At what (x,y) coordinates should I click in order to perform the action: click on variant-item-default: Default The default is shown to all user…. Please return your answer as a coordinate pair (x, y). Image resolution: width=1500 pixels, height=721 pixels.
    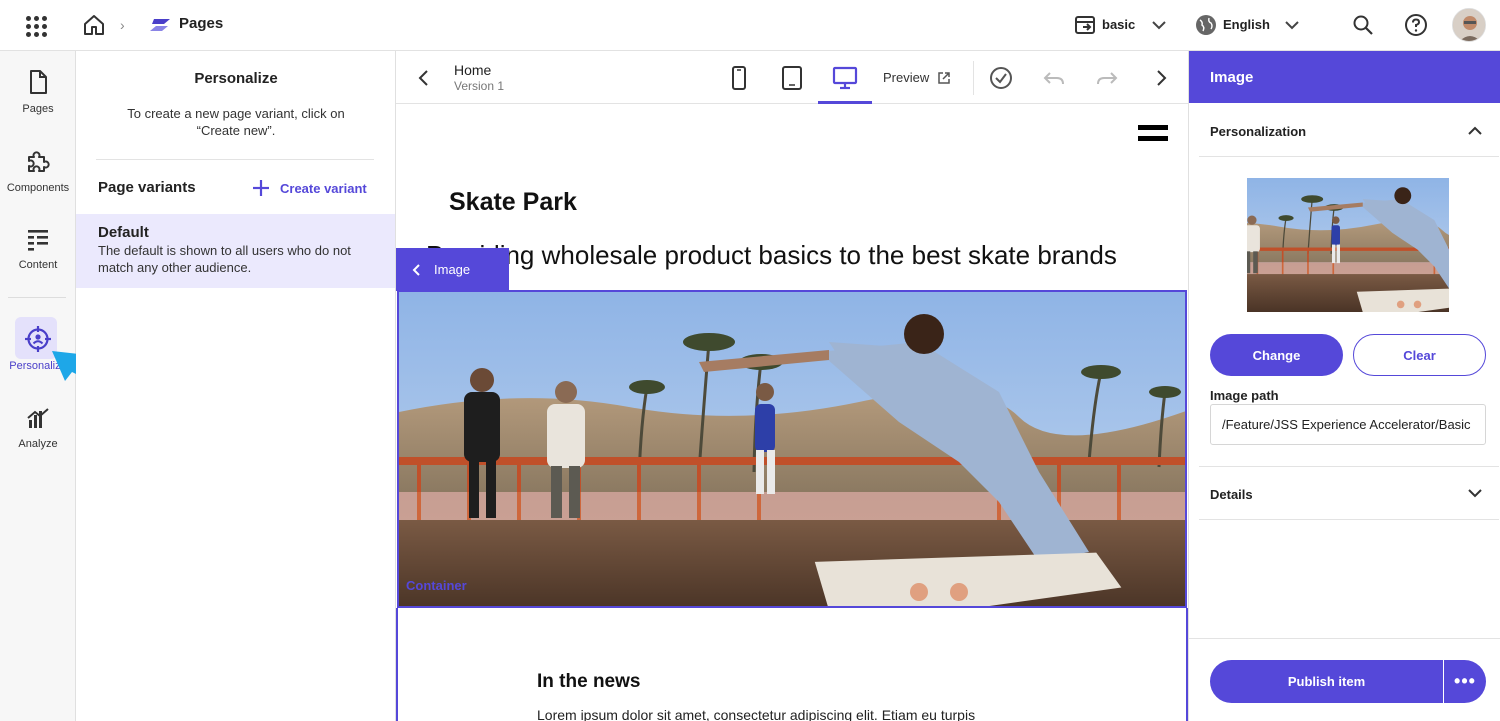
    Looking at the image, I should click on (235, 251).